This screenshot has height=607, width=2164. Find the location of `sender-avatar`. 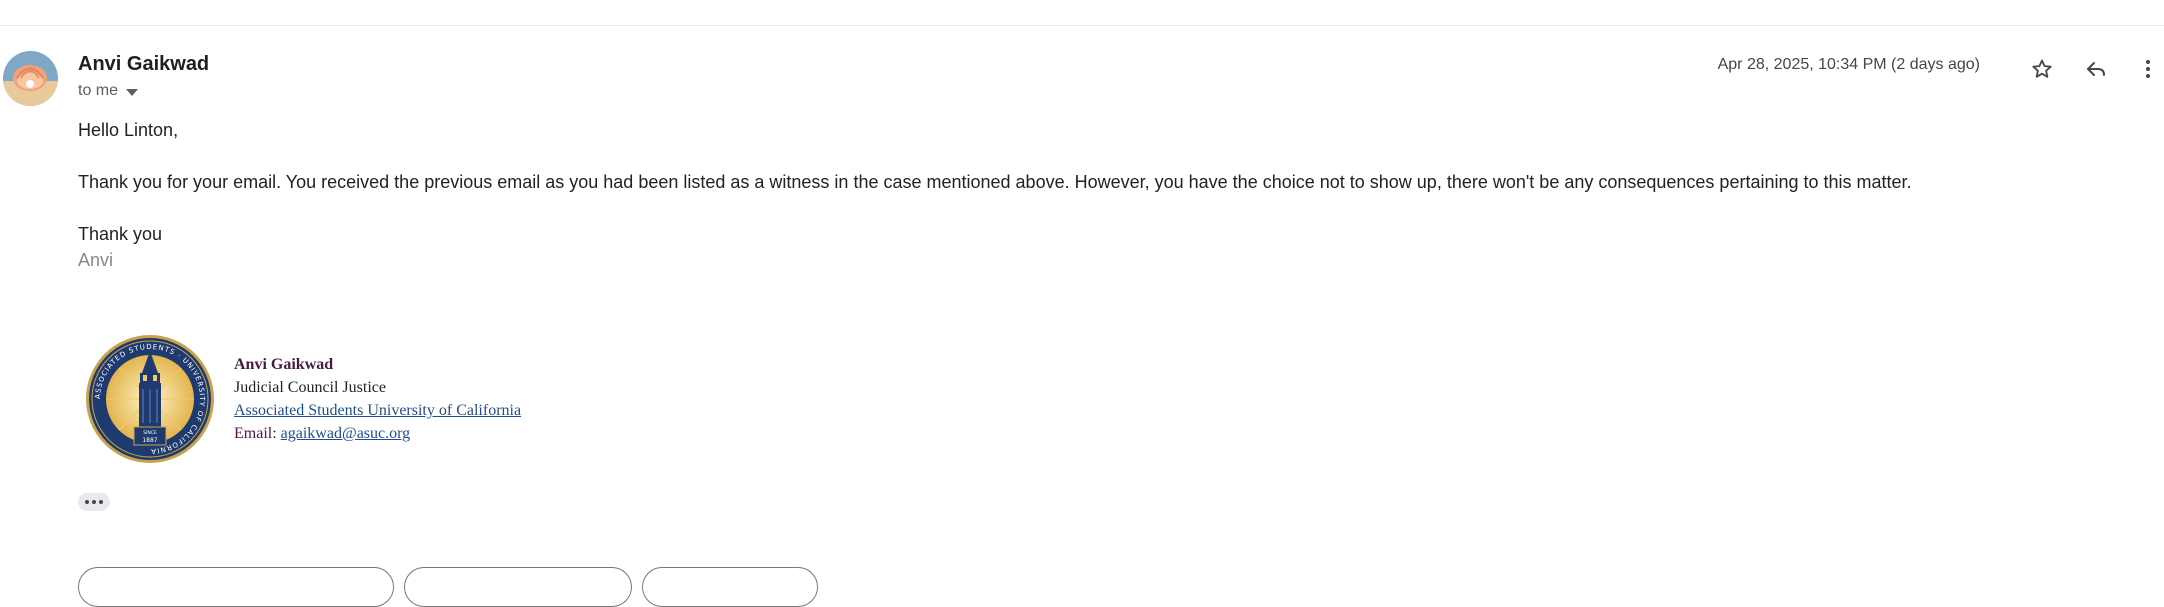

sender-avatar is located at coordinates (30, 78).